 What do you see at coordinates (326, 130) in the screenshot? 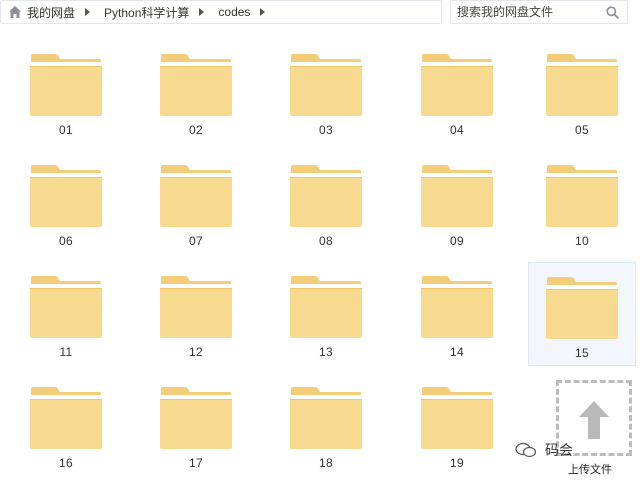
I see `folder-label: 03` at bounding box center [326, 130].